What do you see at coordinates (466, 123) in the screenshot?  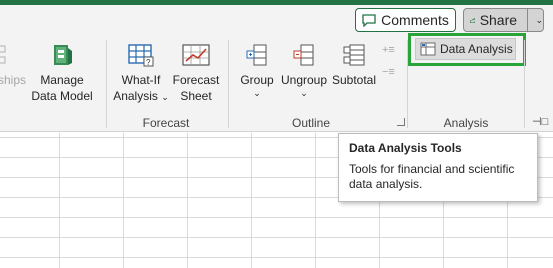 I see `analysis-group-label: Analysis` at bounding box center [466, 123].